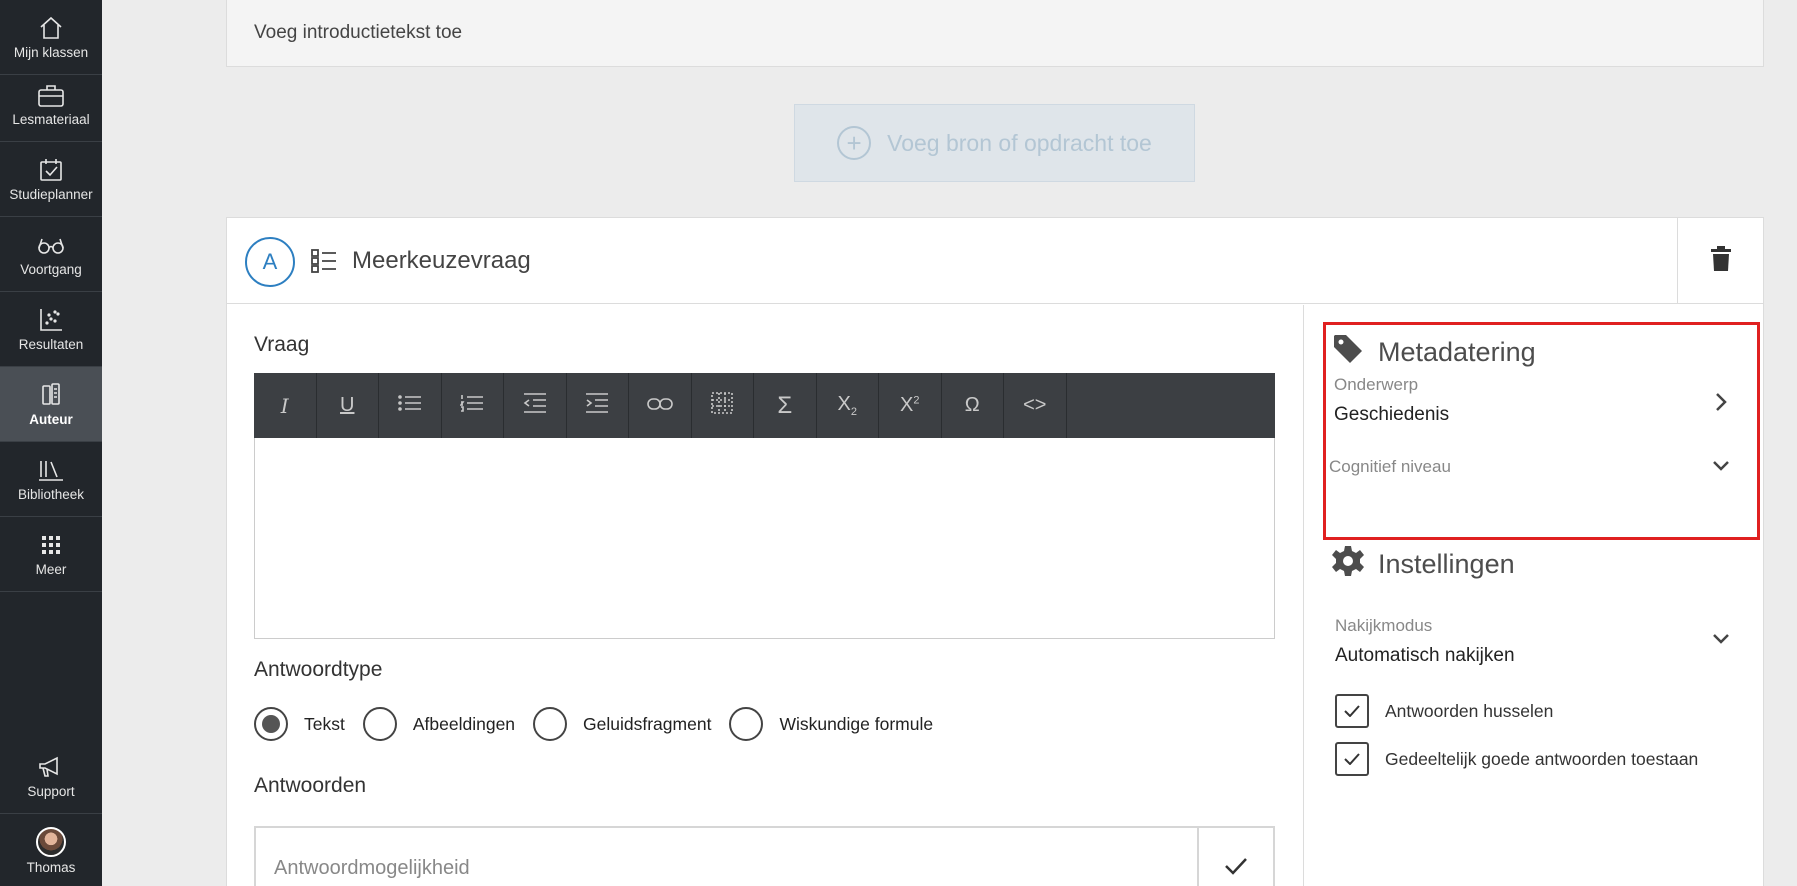 The height and width of the screenshot is (886, 1797). Describe the element at coordinates (51, 37) in the screenshot. I see `sidebar-item-mijn-klassen: Mijn klassen` at that location.